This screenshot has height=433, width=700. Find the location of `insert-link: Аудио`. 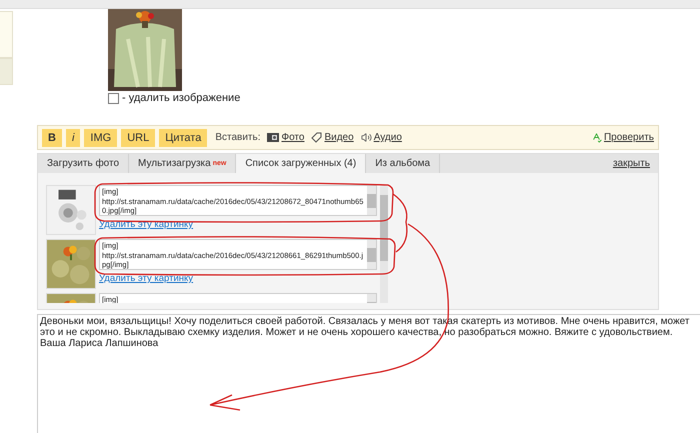

insert-link: Аудио is located at coordinates (388, 137).